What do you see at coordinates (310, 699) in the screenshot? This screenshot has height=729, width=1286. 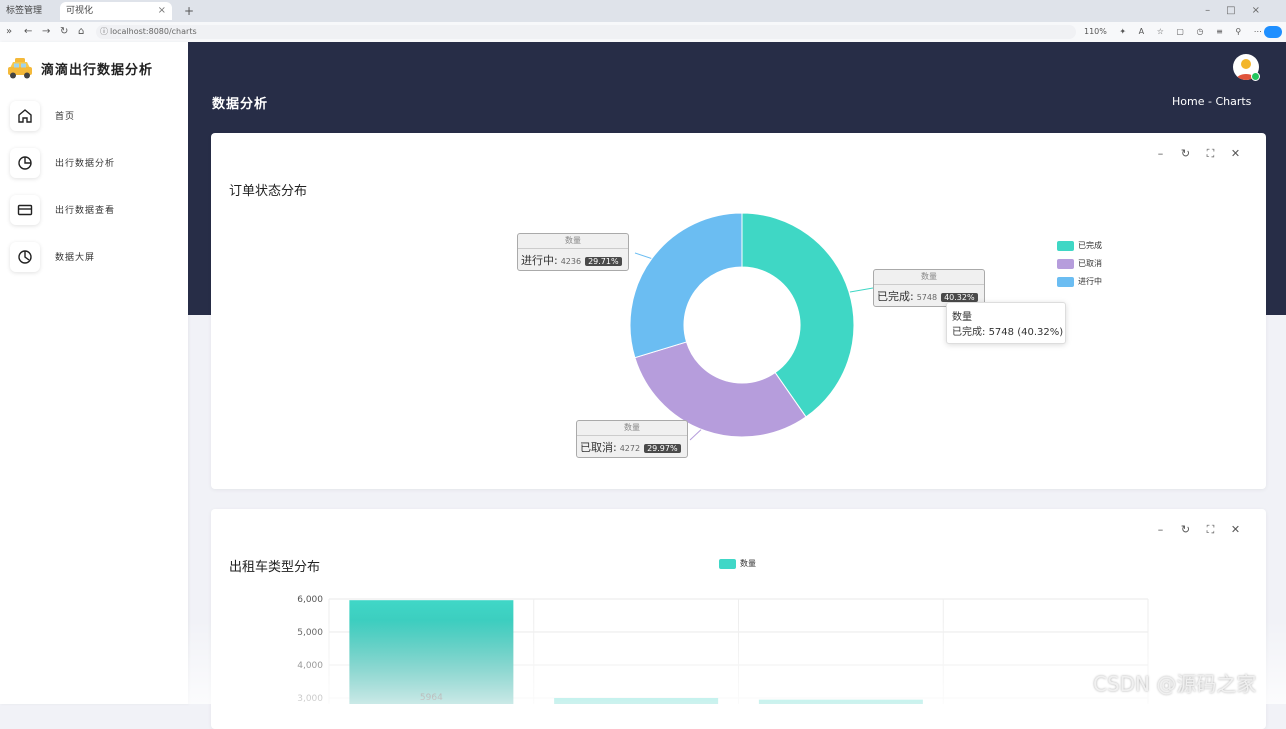 I see `y-tick-label: 3,000` at bounding box center [310, 699].